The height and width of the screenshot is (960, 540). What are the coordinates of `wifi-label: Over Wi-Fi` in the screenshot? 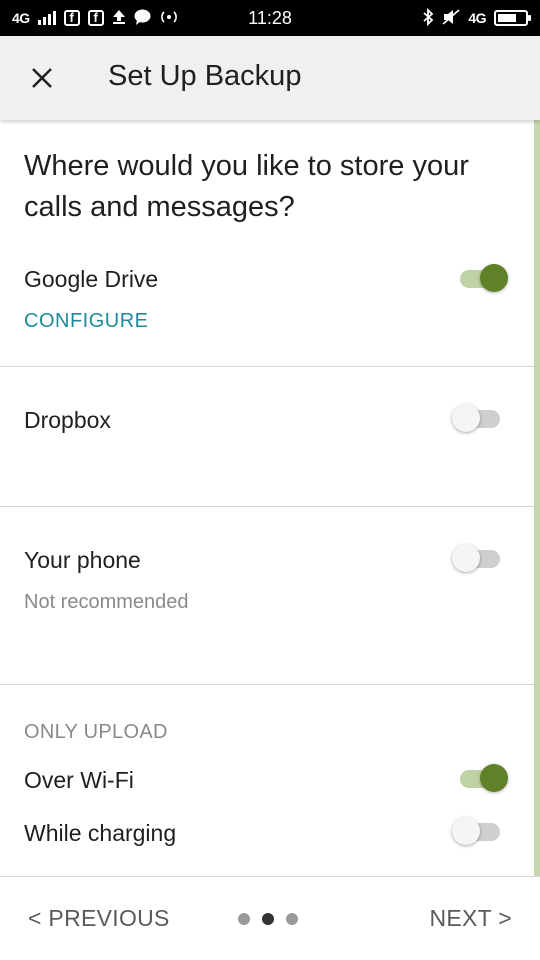 It's located at (79, 780).